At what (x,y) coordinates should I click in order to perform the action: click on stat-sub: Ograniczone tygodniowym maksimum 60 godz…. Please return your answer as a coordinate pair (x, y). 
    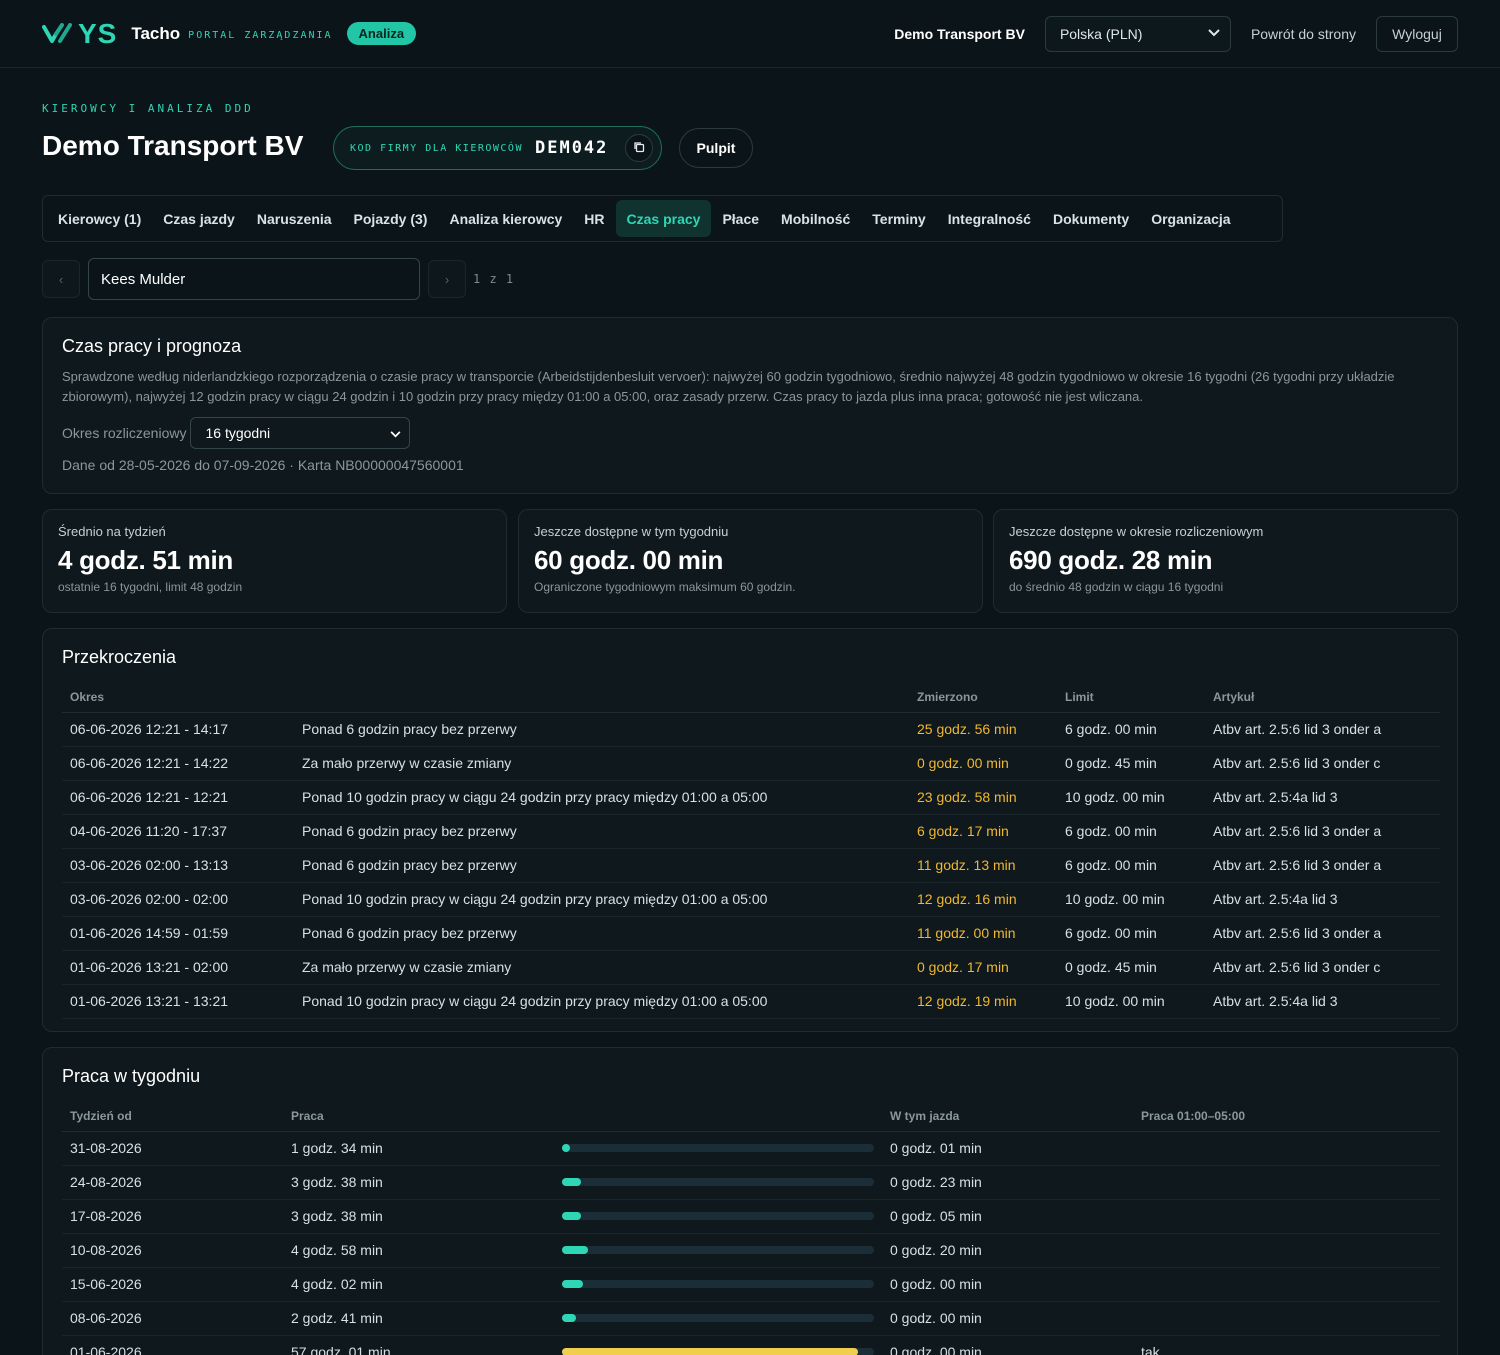
    Looking at the image, I should click on (665, 587).